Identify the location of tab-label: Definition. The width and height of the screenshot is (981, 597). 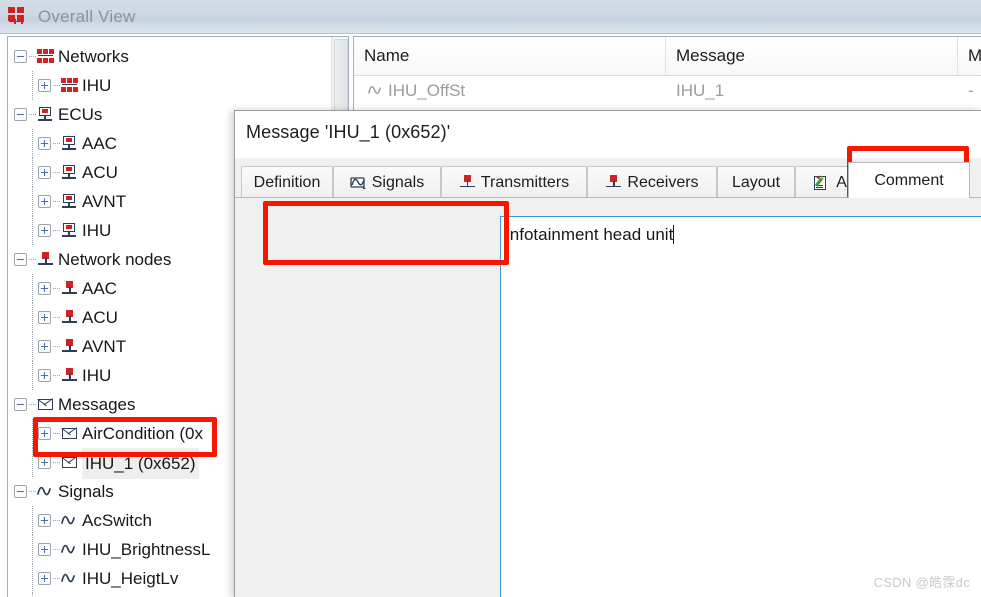
(287, 182).